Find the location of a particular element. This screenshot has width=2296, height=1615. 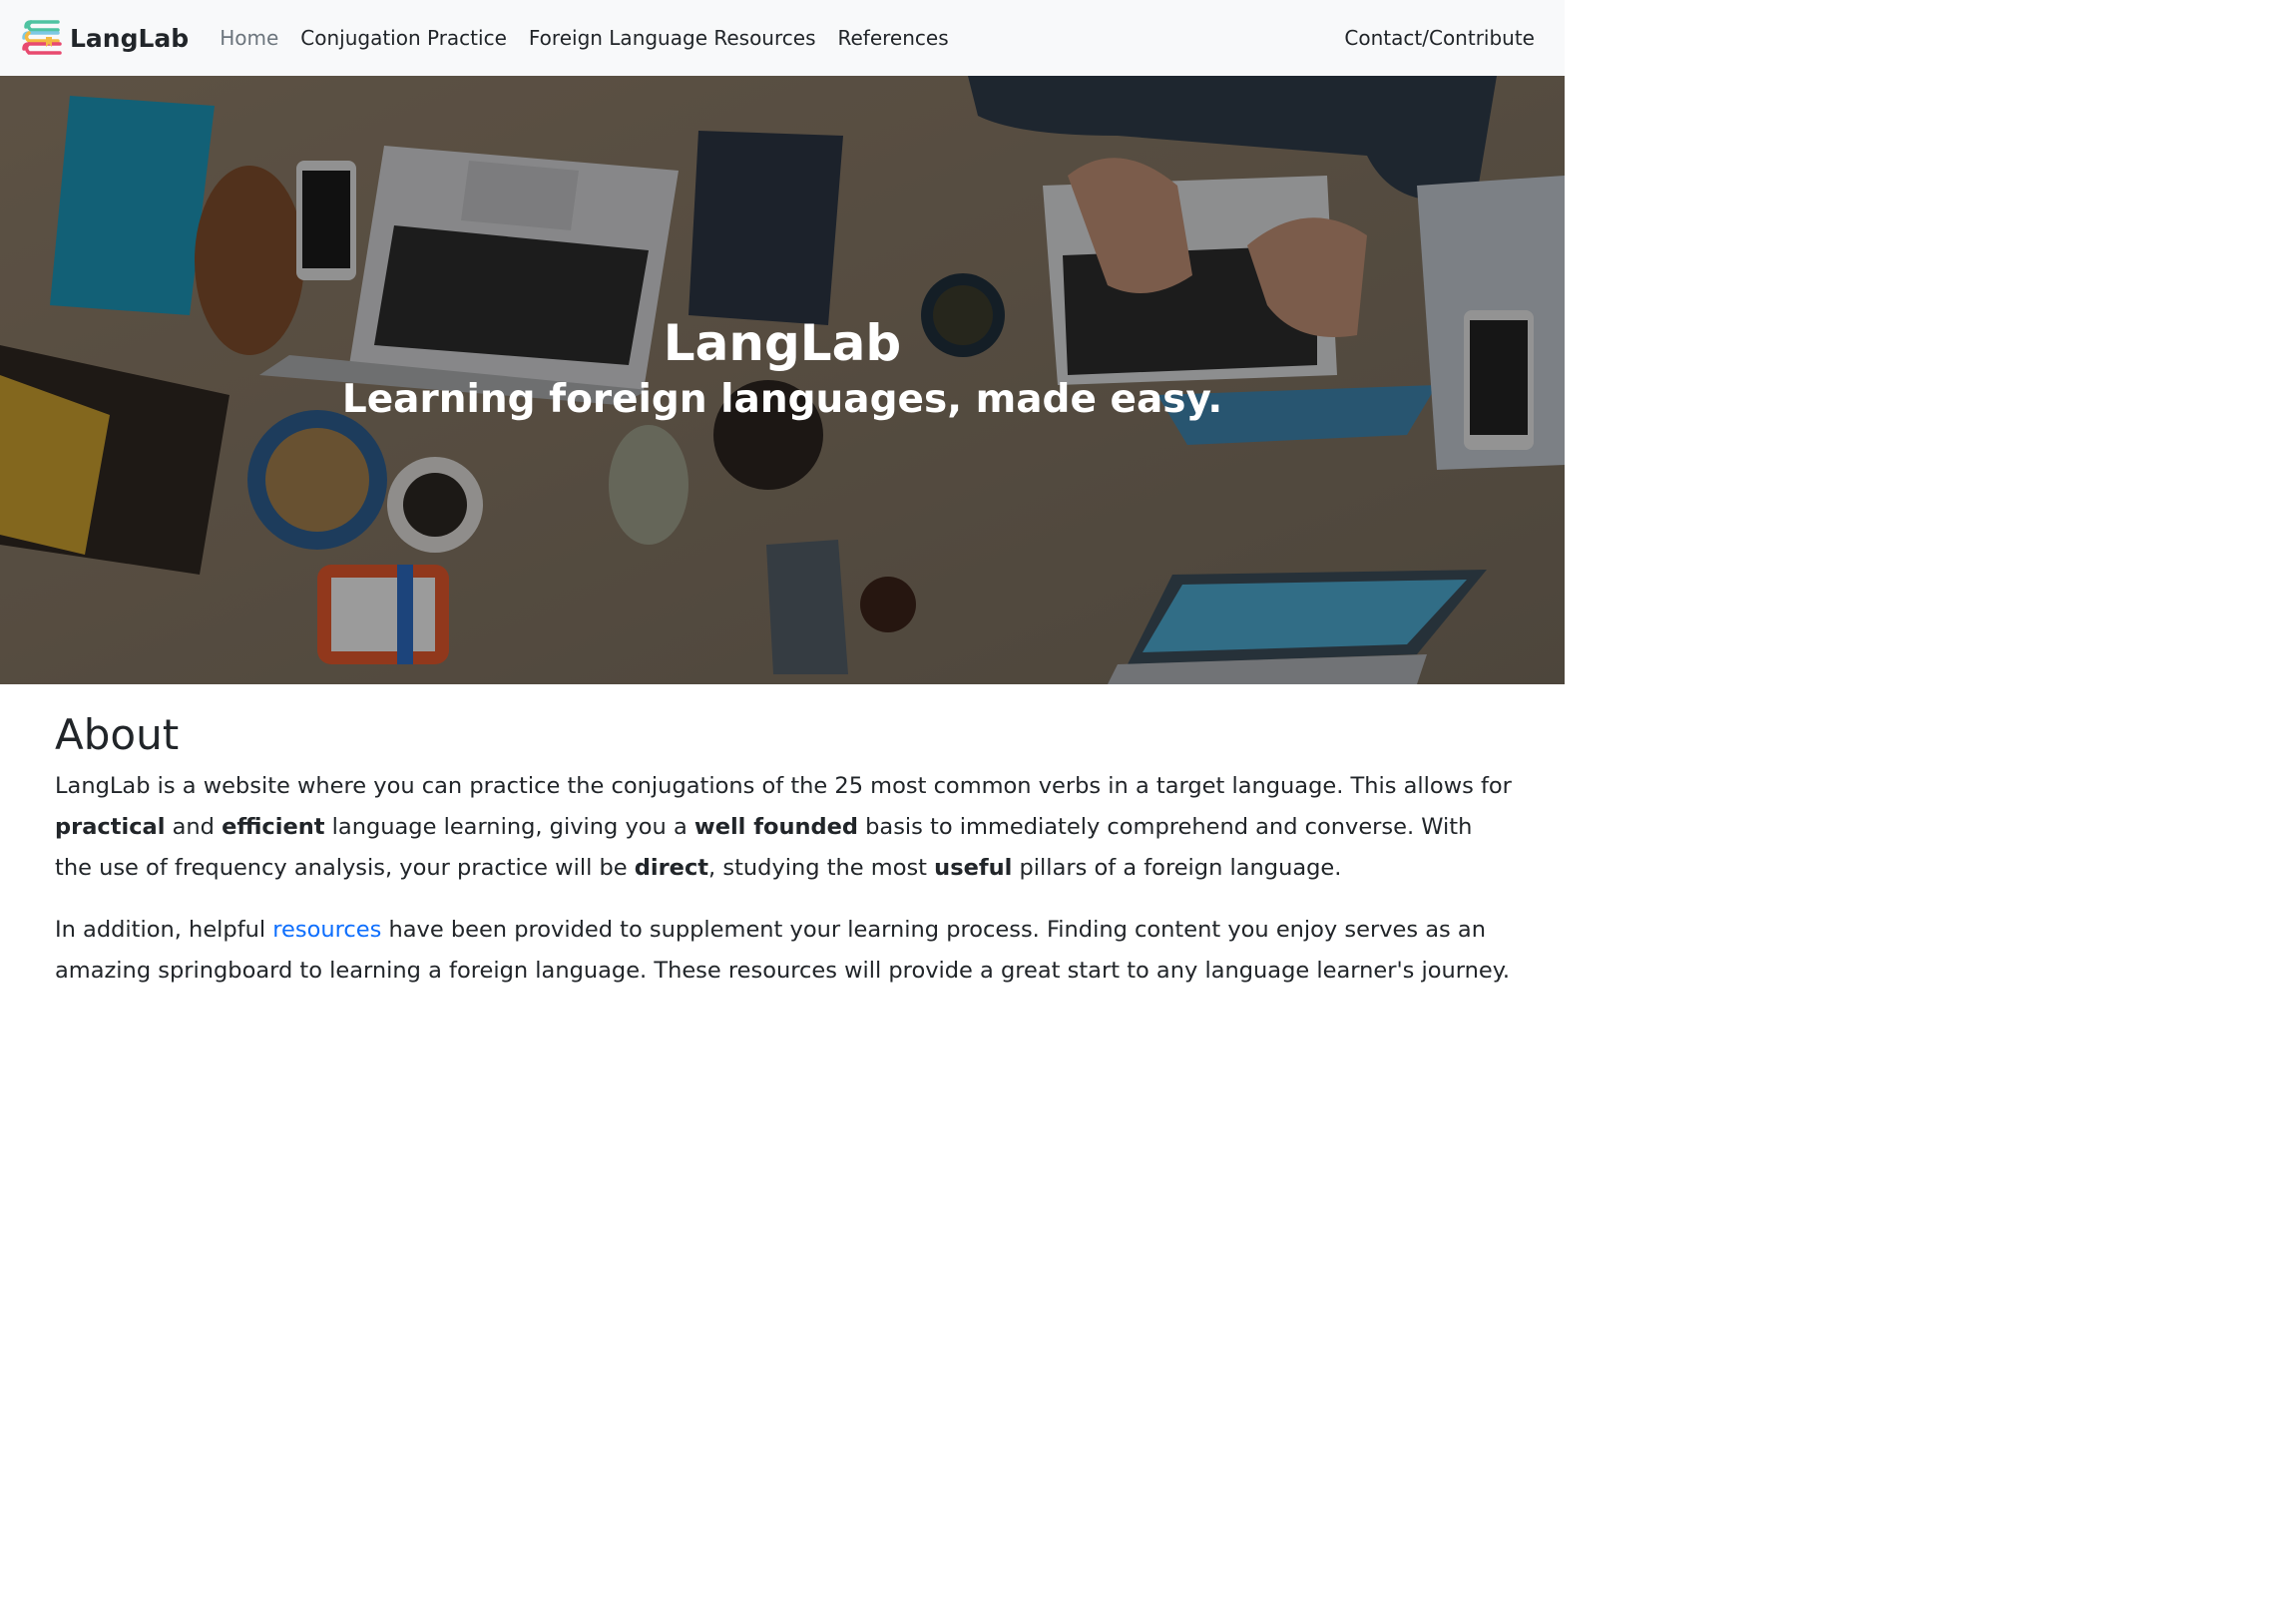

nav-link-contact-contribute: Contact/Contribute is located at coordinates (1439, 38).